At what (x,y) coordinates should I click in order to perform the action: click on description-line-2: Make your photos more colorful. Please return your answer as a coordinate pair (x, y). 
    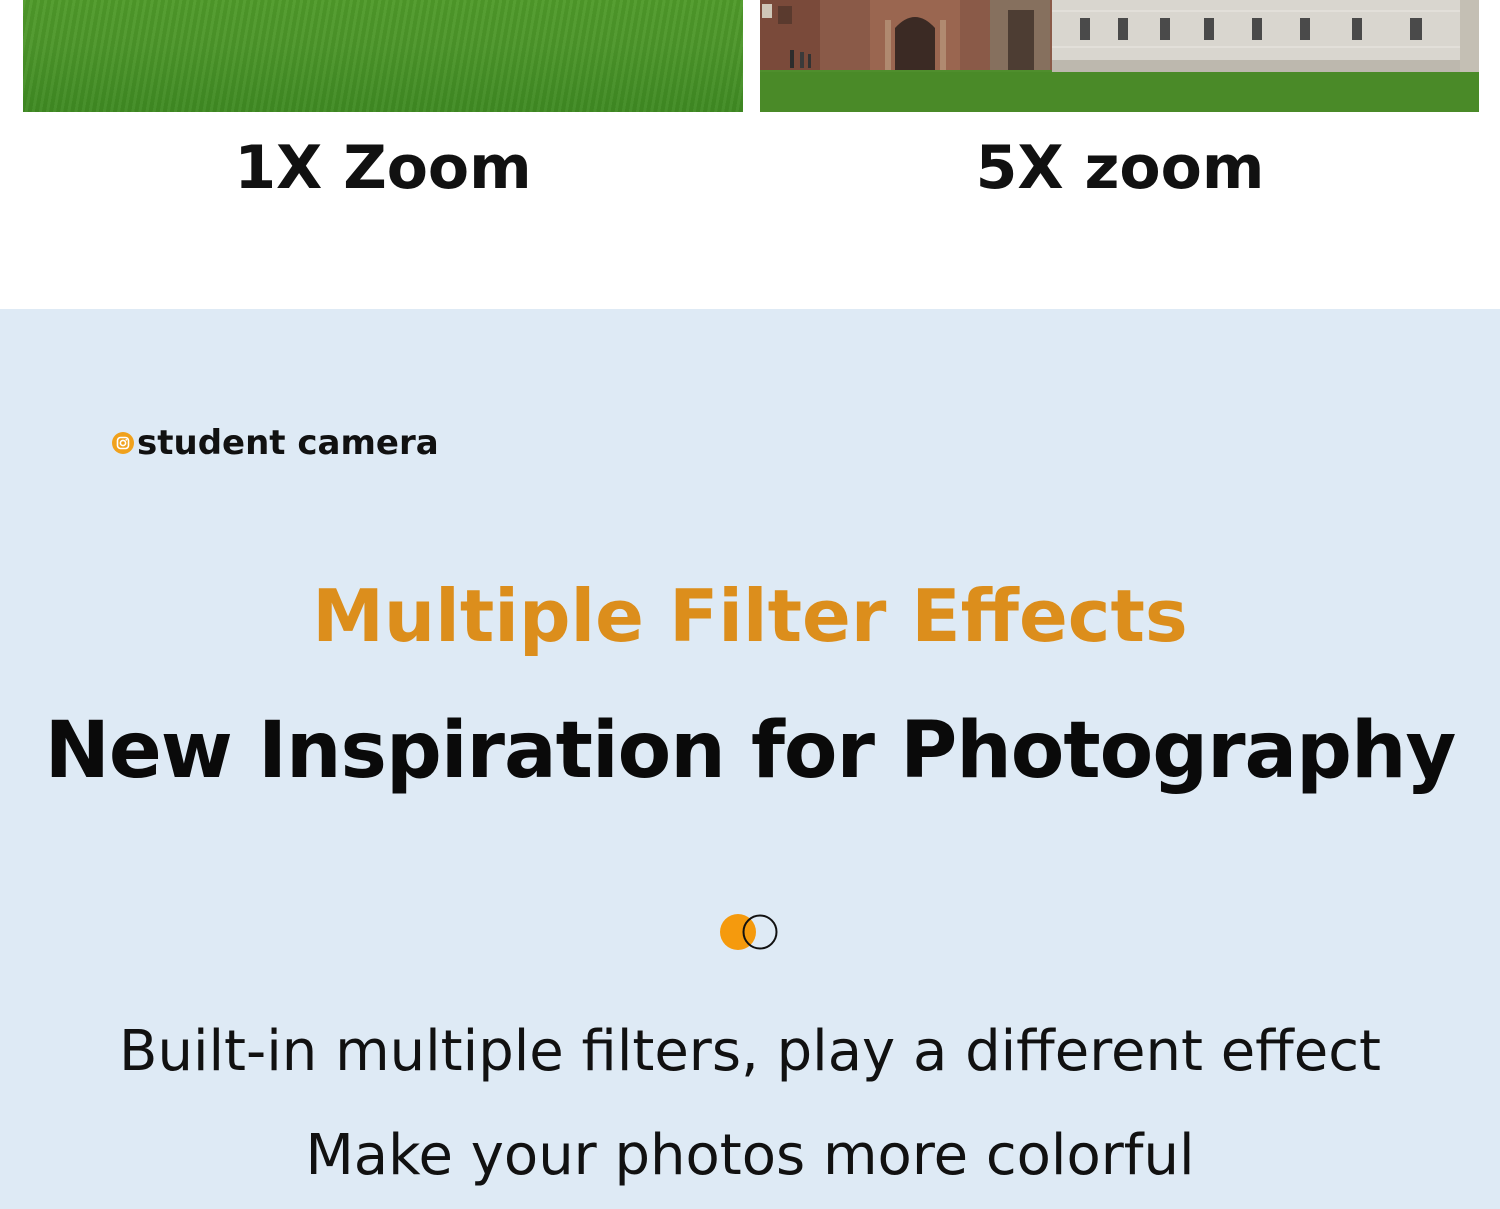
    Looking at the image, I should click on (750, 1155).